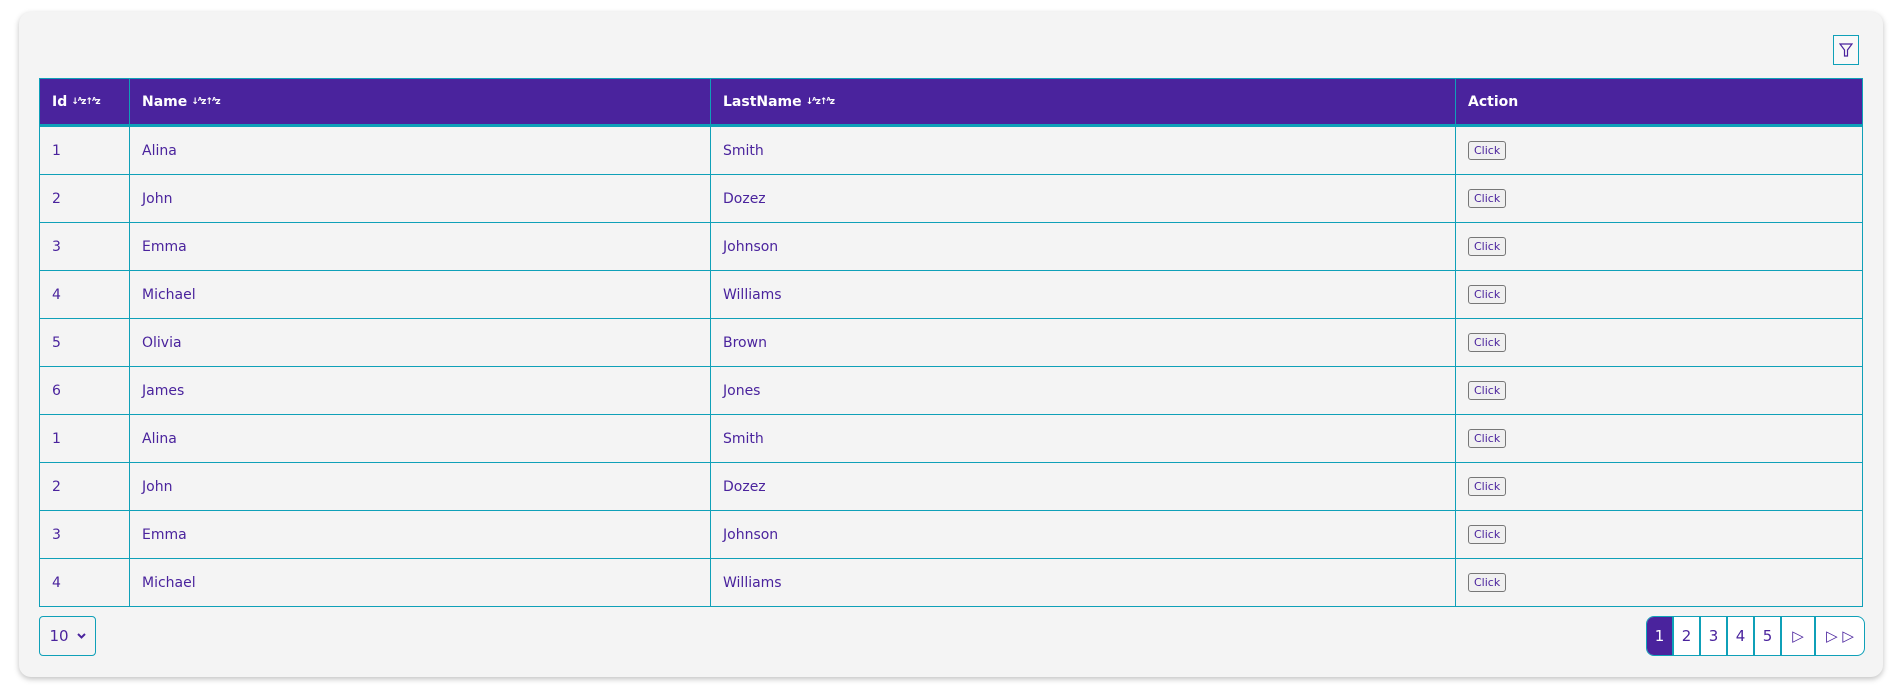  Describe the element at coordinates (81, 636) in the screenshot. I see `chevron-down-icon` at that location.